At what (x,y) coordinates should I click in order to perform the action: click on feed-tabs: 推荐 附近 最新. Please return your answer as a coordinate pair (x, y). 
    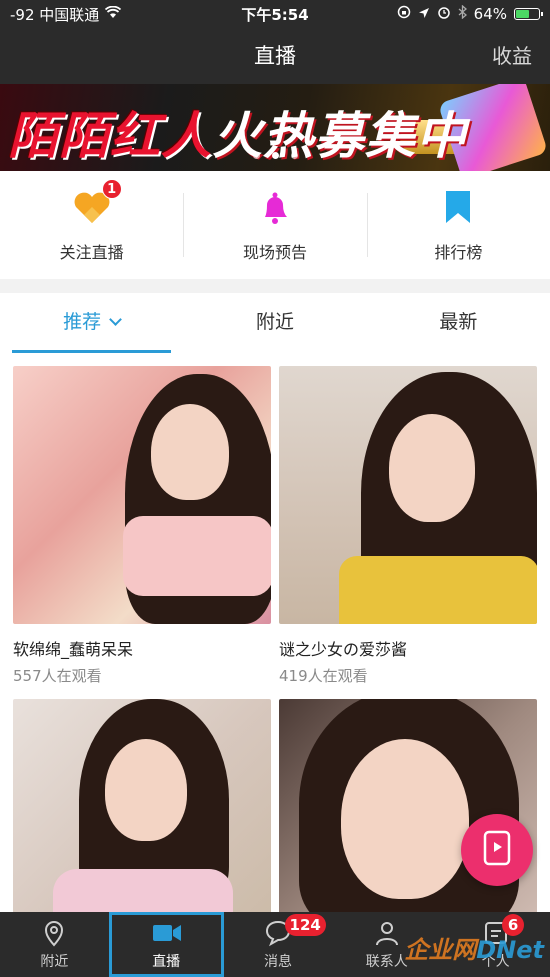
    Looking at the image, I should click on (275, 323).